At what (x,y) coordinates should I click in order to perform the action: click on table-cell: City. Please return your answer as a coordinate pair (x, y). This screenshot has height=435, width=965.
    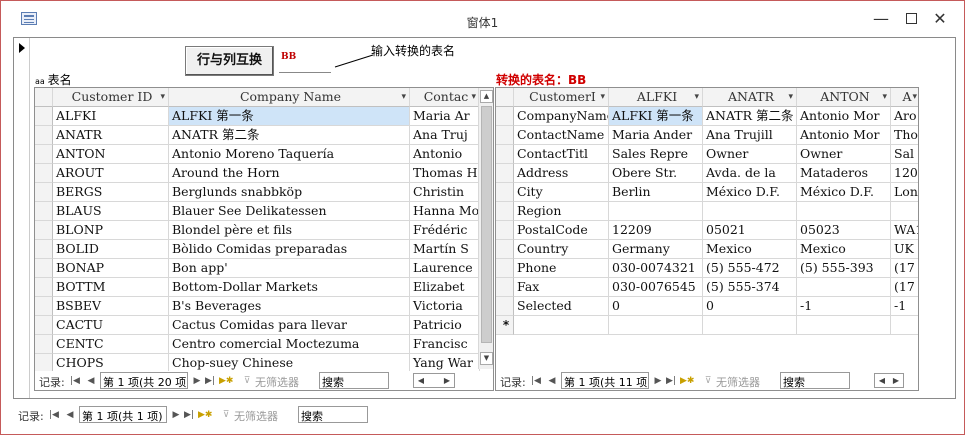
    Looking at the image, I should click on (561, 192).